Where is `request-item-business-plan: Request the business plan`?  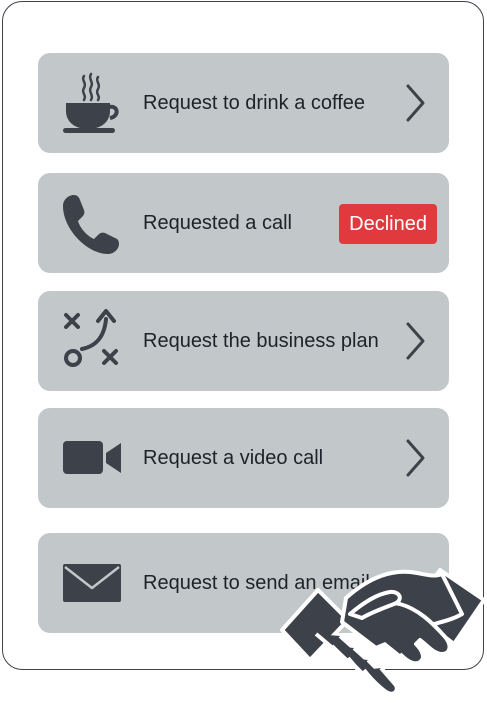 request-item-business-plan: Request the business plan is located at coordinates (243, 341).